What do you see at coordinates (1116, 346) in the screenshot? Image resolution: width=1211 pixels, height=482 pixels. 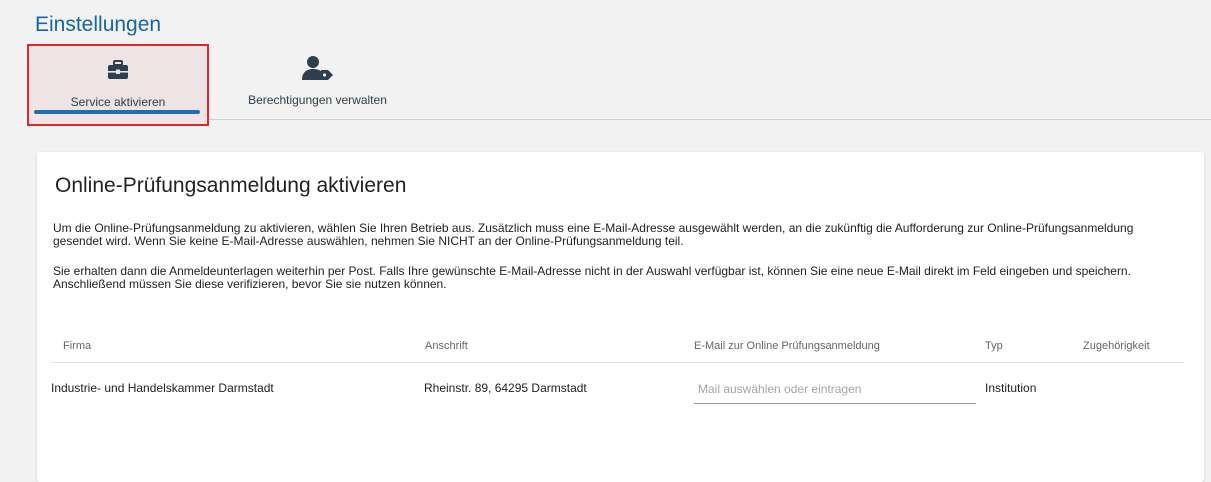 I see `column-header-zugehoerigkeit: Zugehörigkeit` at bounding box center [1116, 346].